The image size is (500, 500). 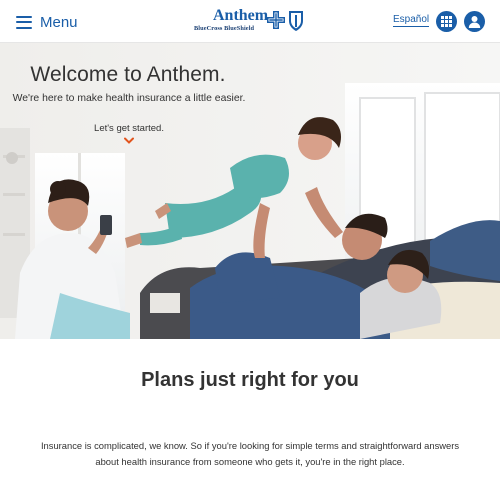 I want to click on language-link-espanol: Español, so click(x=411, y=20).